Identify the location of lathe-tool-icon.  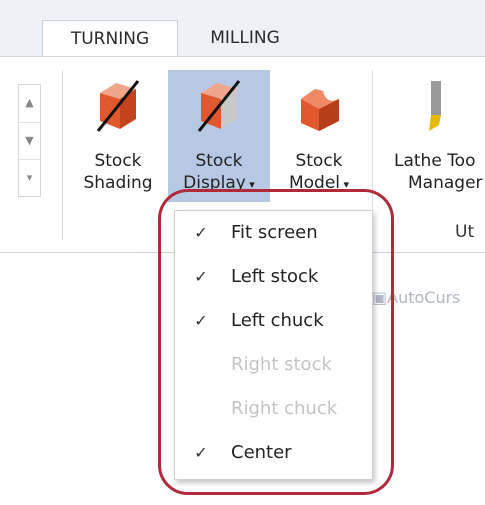
(434, 106).